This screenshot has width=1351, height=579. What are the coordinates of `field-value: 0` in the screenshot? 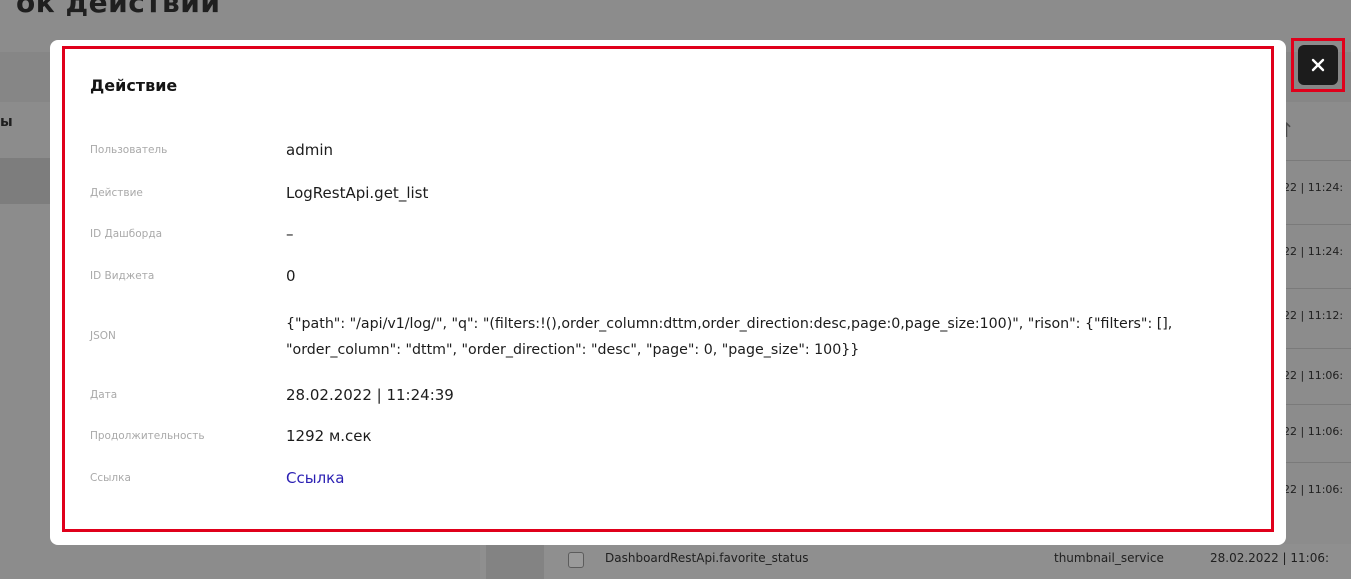 It's located at (291, 276).